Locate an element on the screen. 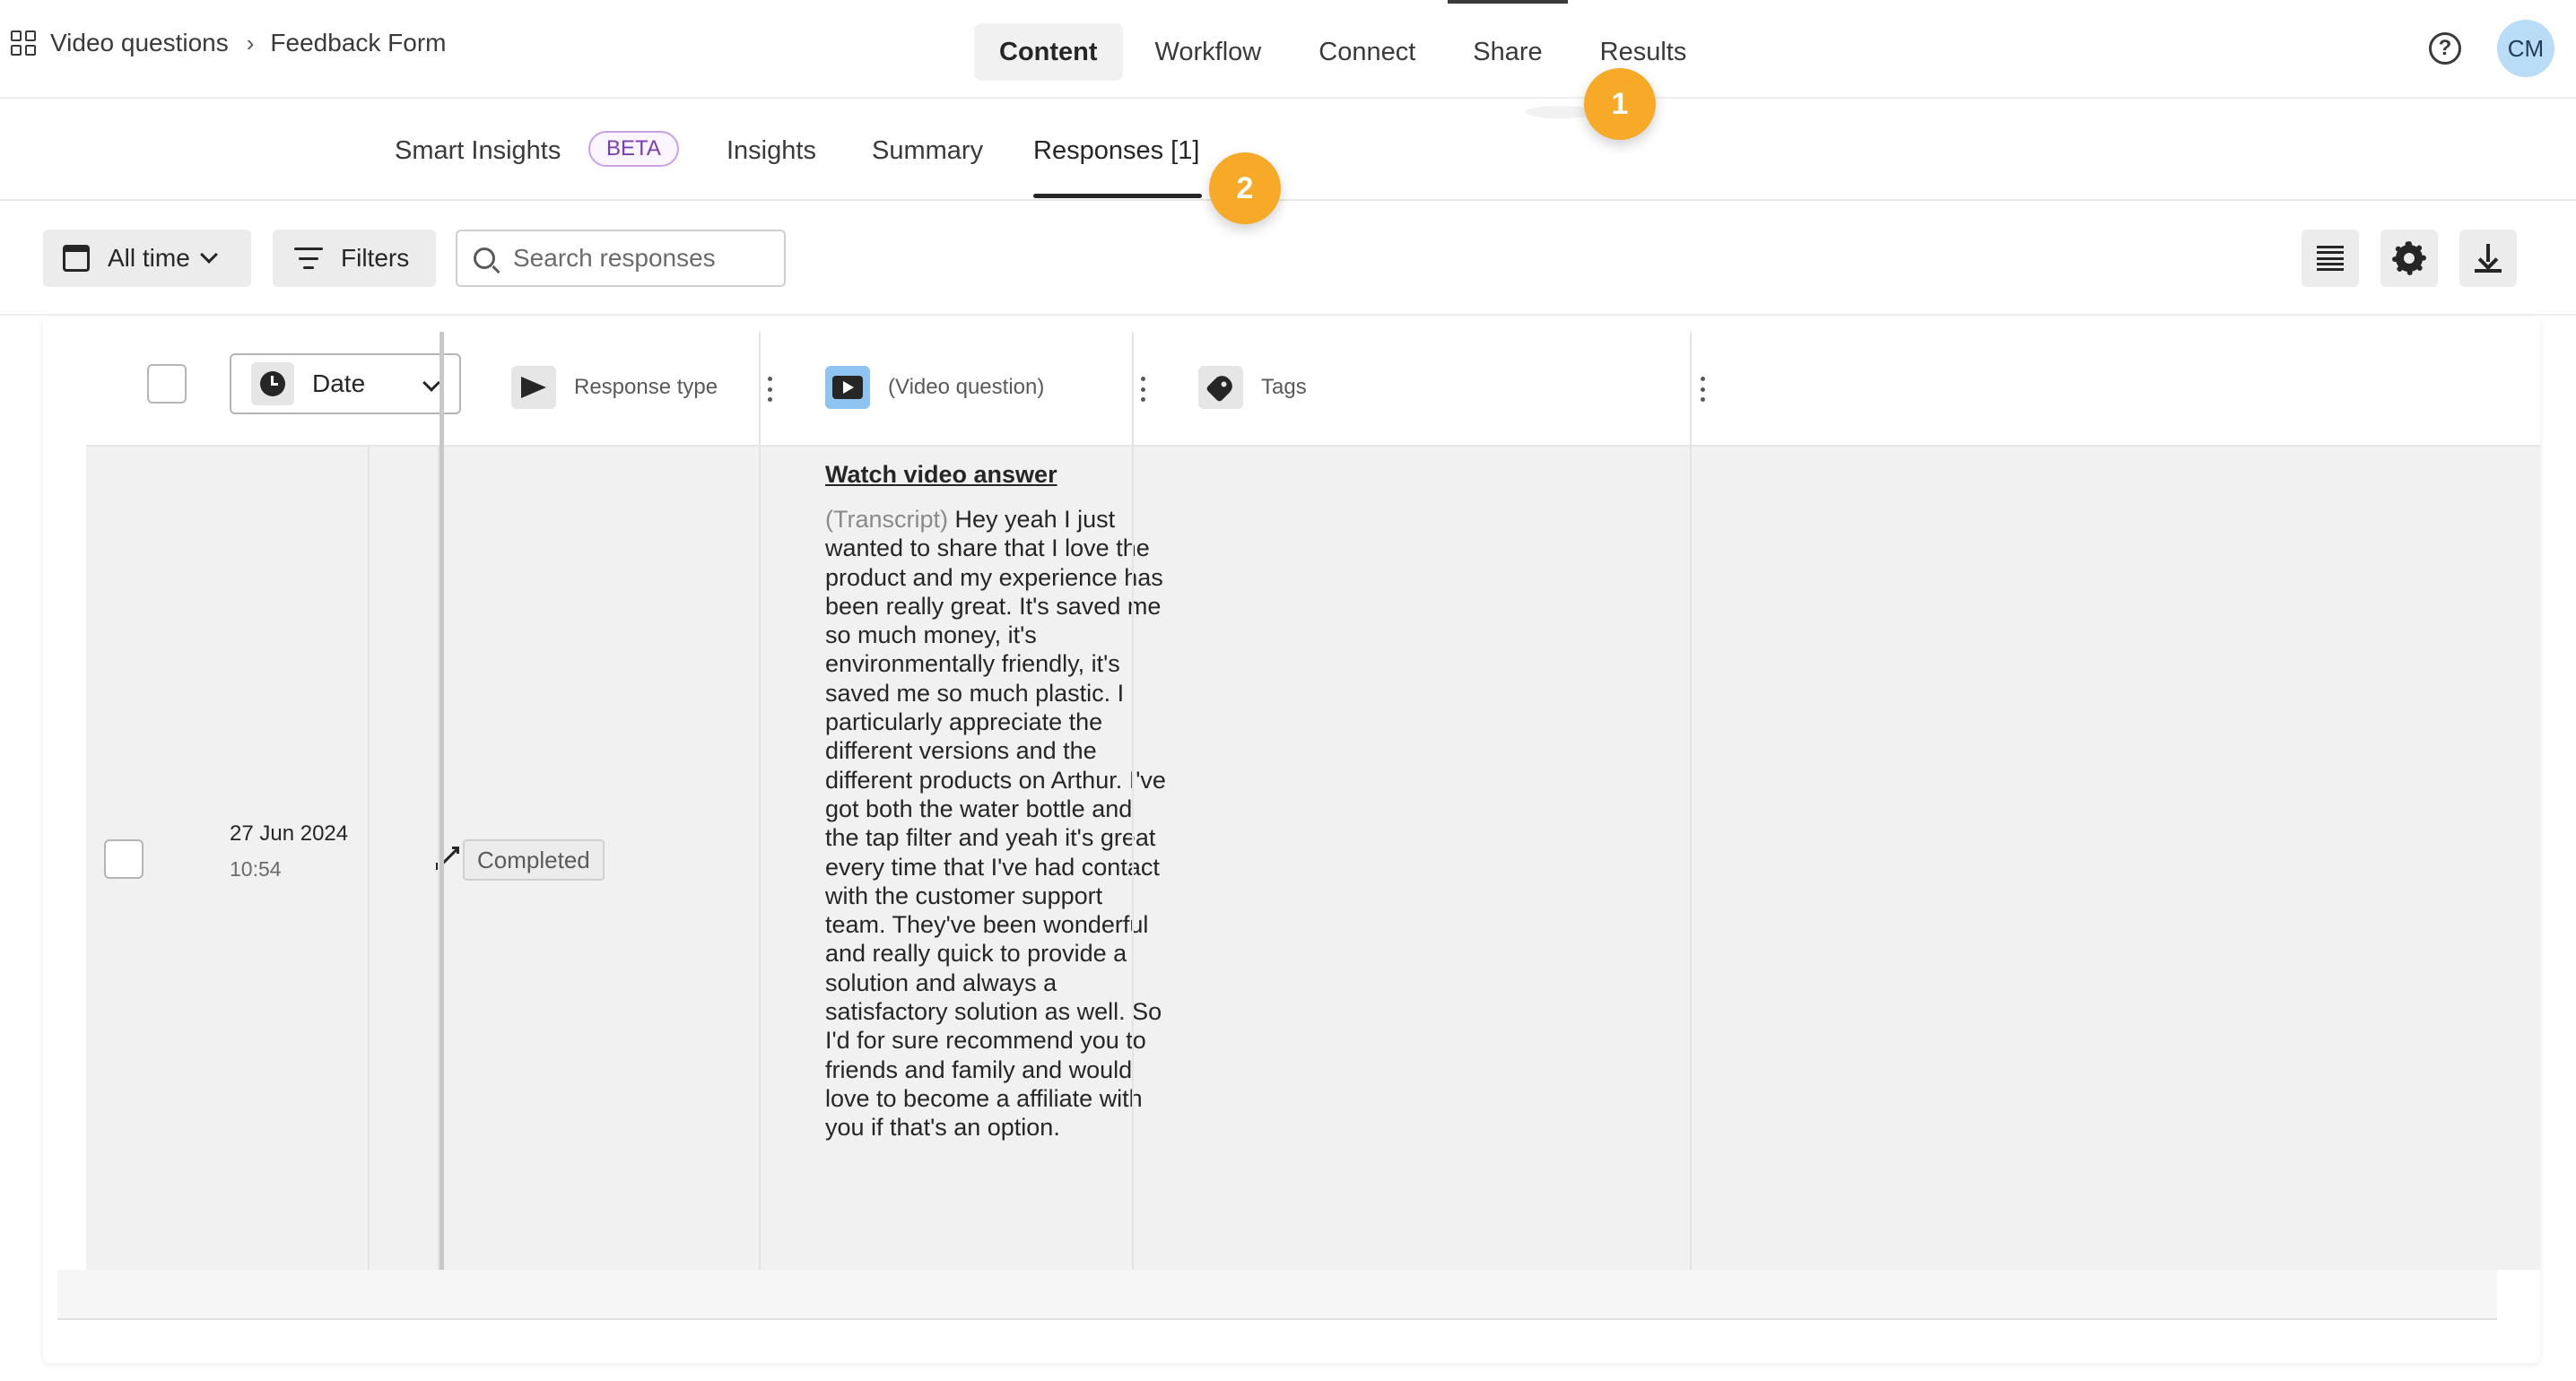  send-icon-bg is located at coordinates (533, 387).